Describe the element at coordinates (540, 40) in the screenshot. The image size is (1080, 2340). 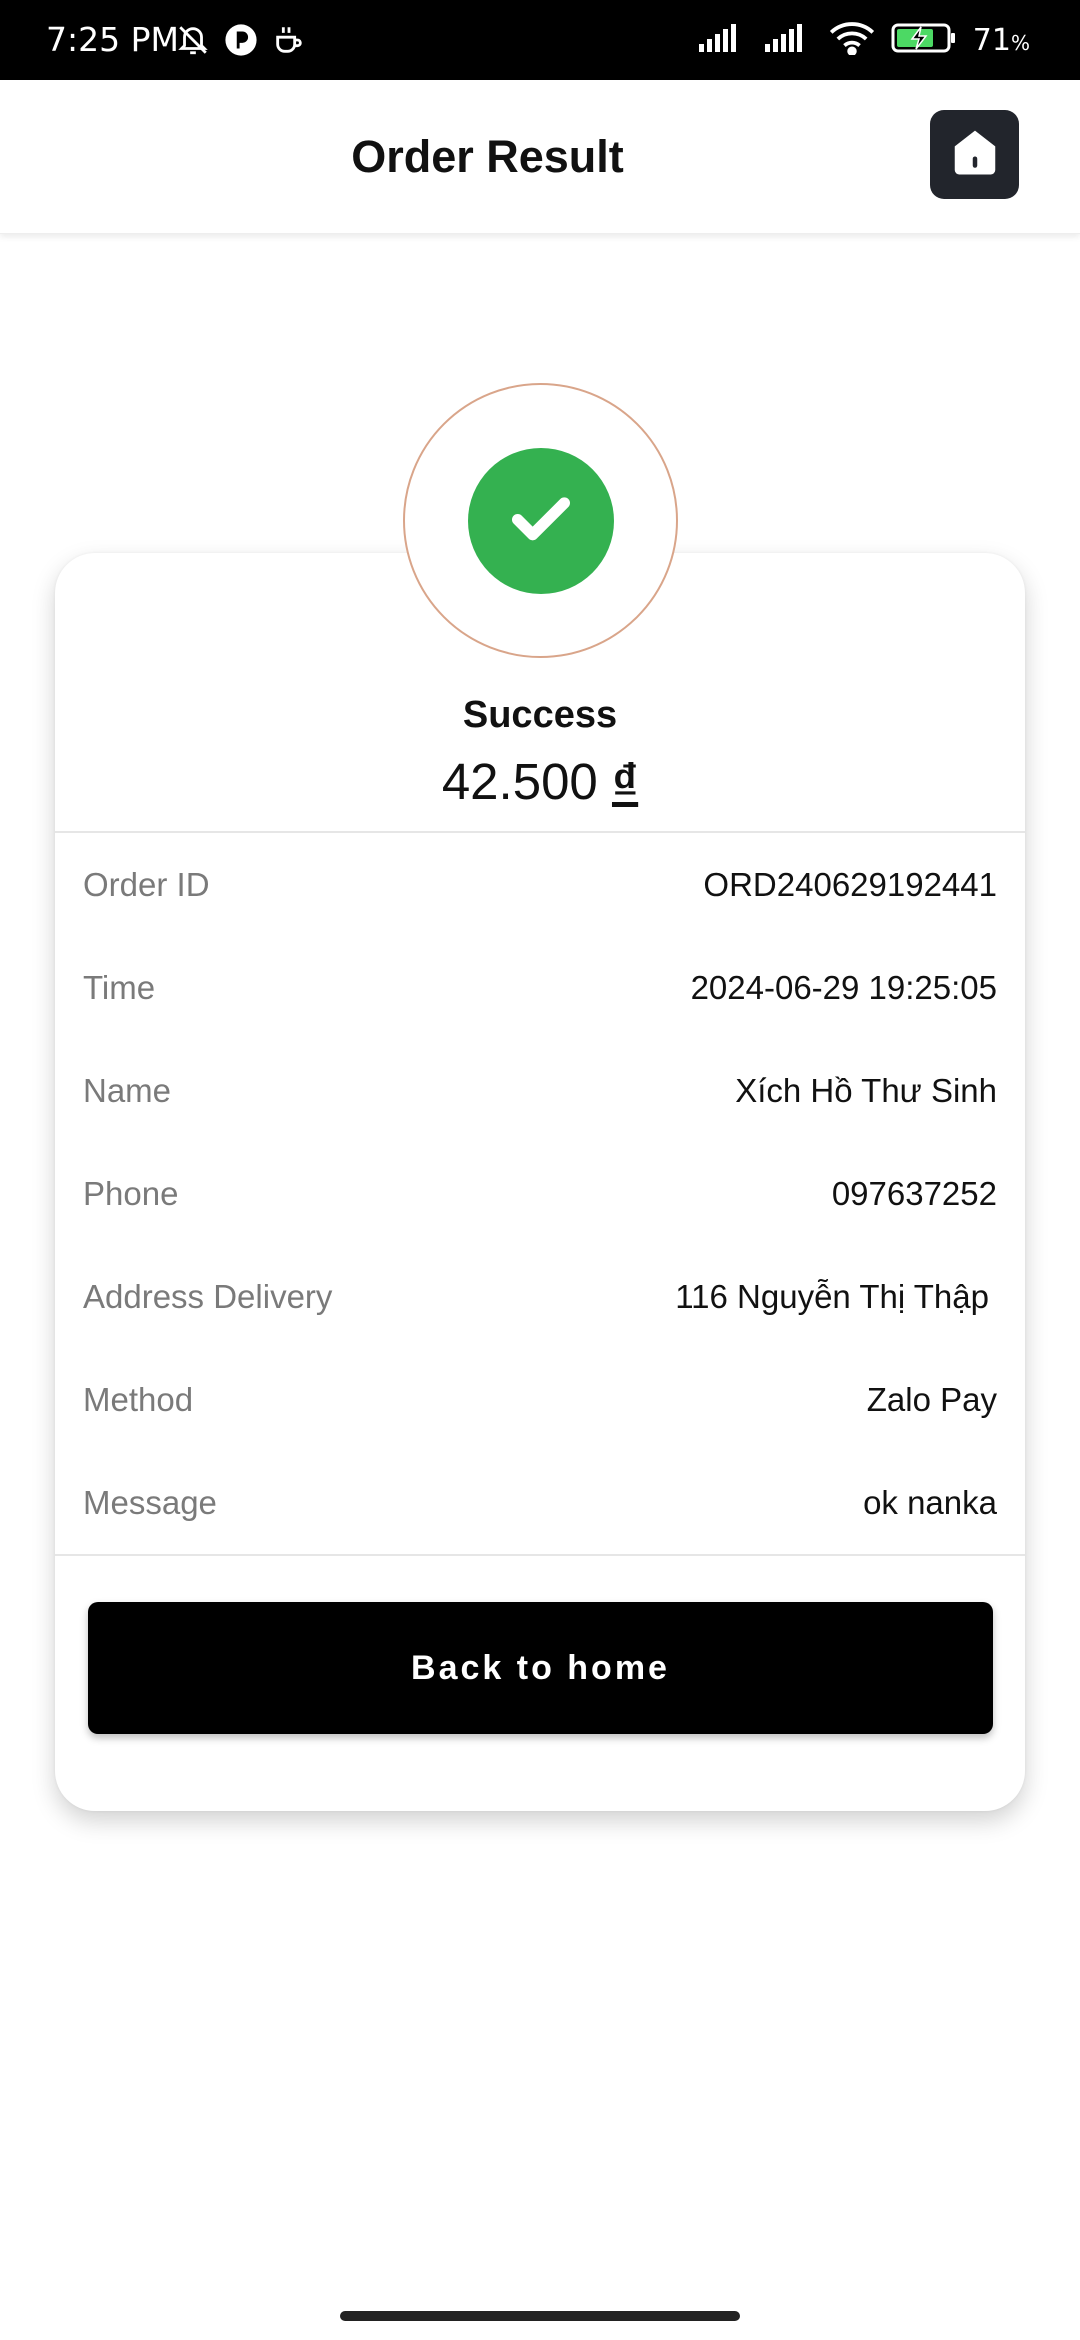
I see `status-bar: 7:25 PM 71%` at that location.